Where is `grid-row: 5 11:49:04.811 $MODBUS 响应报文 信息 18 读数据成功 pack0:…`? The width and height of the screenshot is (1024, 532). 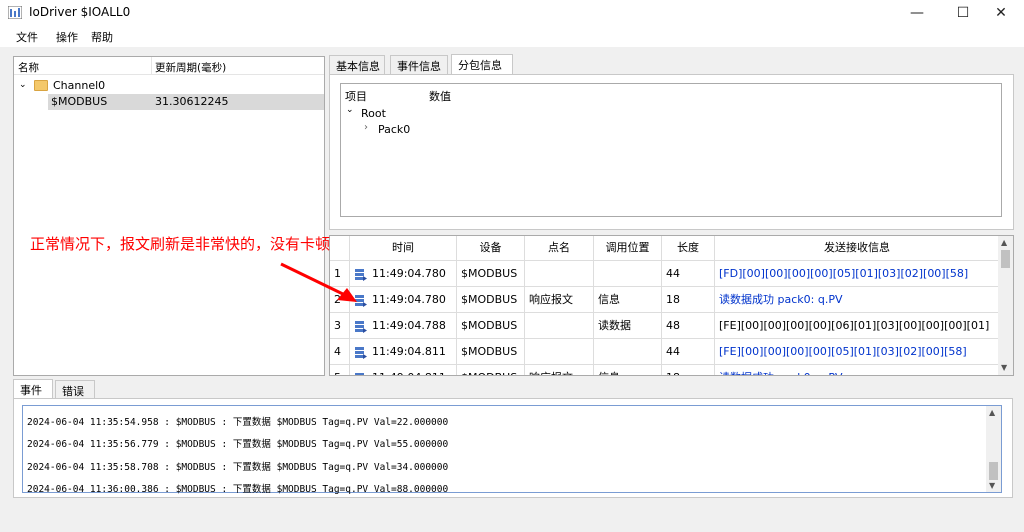 grid-row: 5 11:49:04.811 $MODBUS 响应报文 信息 18 读数据成功 pack0:… is located at coordinates (665, 369).